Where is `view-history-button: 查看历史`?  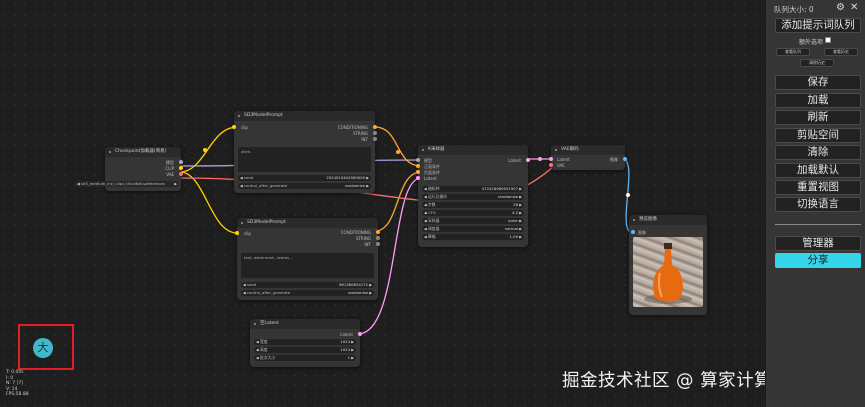 view-history-button: 查看历史 is located at coordinates (841, 52).